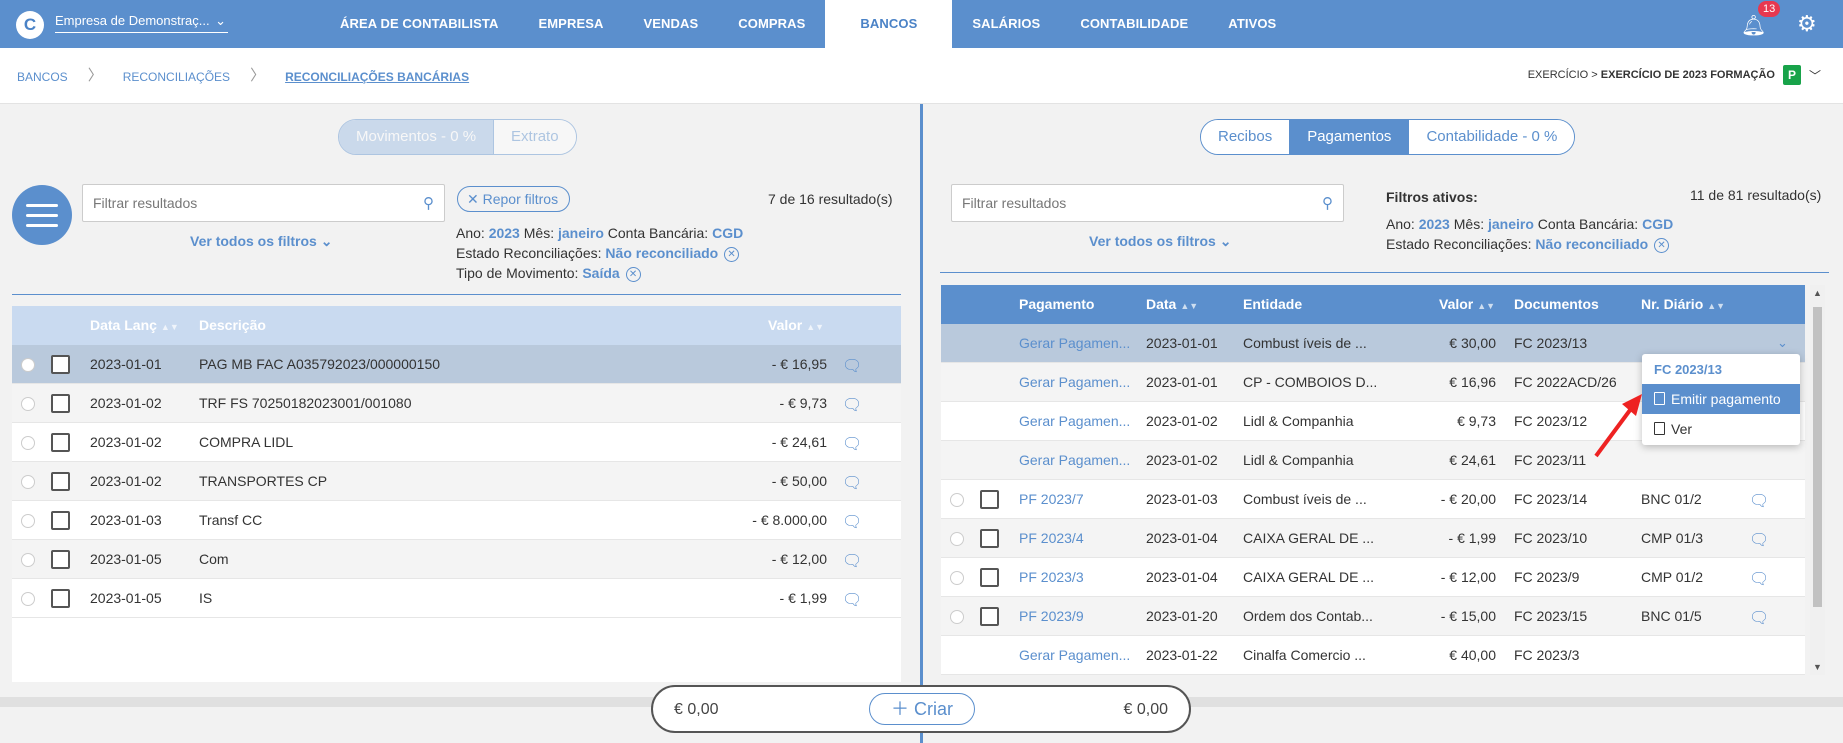 The width and height of the screenshot is (1843, 743). I want to click on table-row: 2023-01-05 IS - € 1,99 🗨︎, so click(456, 598).